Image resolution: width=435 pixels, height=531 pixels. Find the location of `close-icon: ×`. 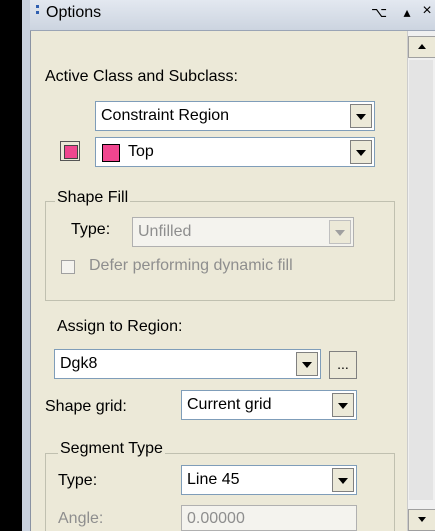

close-icon: × is located at coordinates (427, 11).